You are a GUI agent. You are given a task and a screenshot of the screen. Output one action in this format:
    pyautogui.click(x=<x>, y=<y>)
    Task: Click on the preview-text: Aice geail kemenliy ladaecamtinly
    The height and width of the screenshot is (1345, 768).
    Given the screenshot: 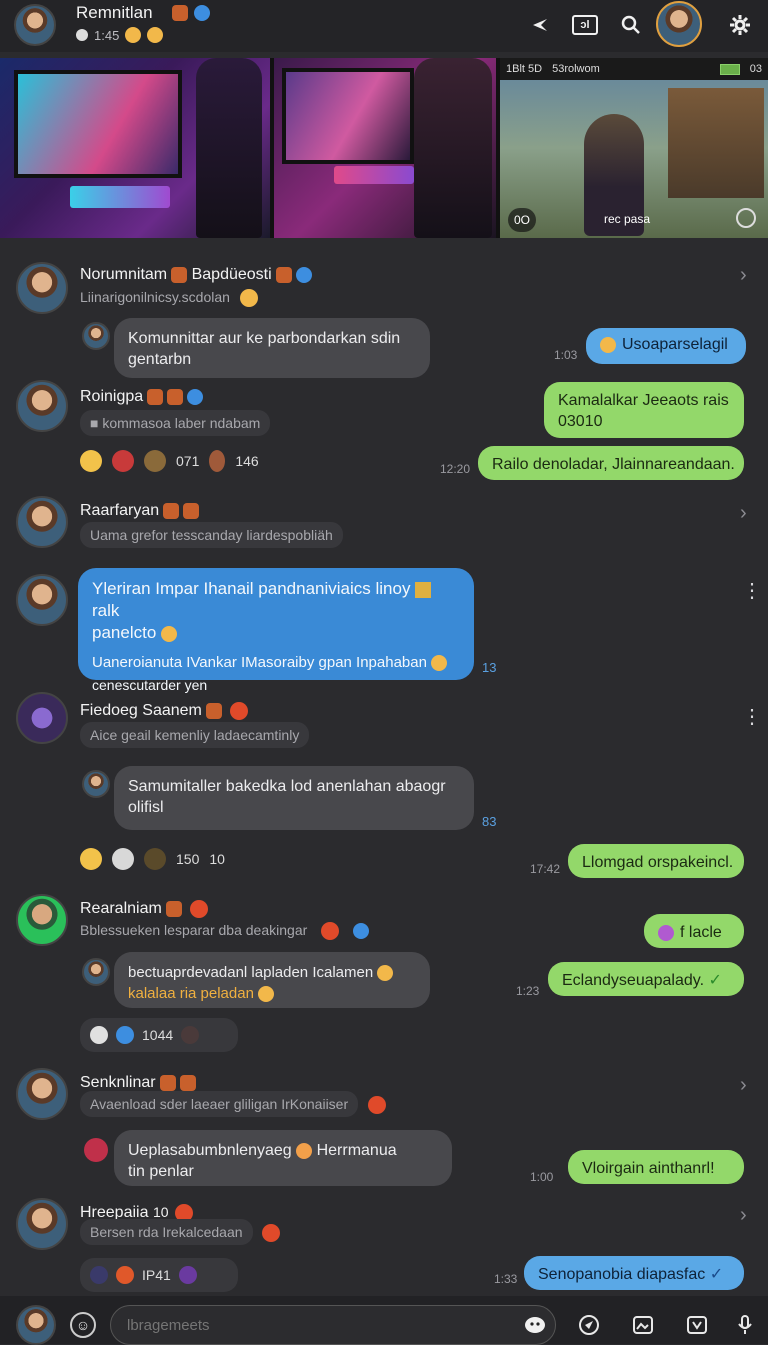 What is the action you would take?
    pyautogui.click(x=195, y=735)
    